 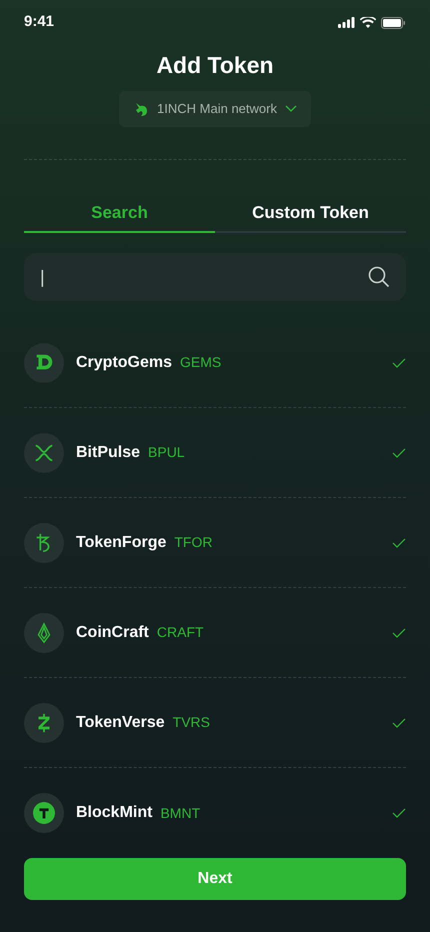 What do you see at coordinates (39, 22) in the screenshot?
I see `status-time: 9:41` at bounding box center [39, 22].